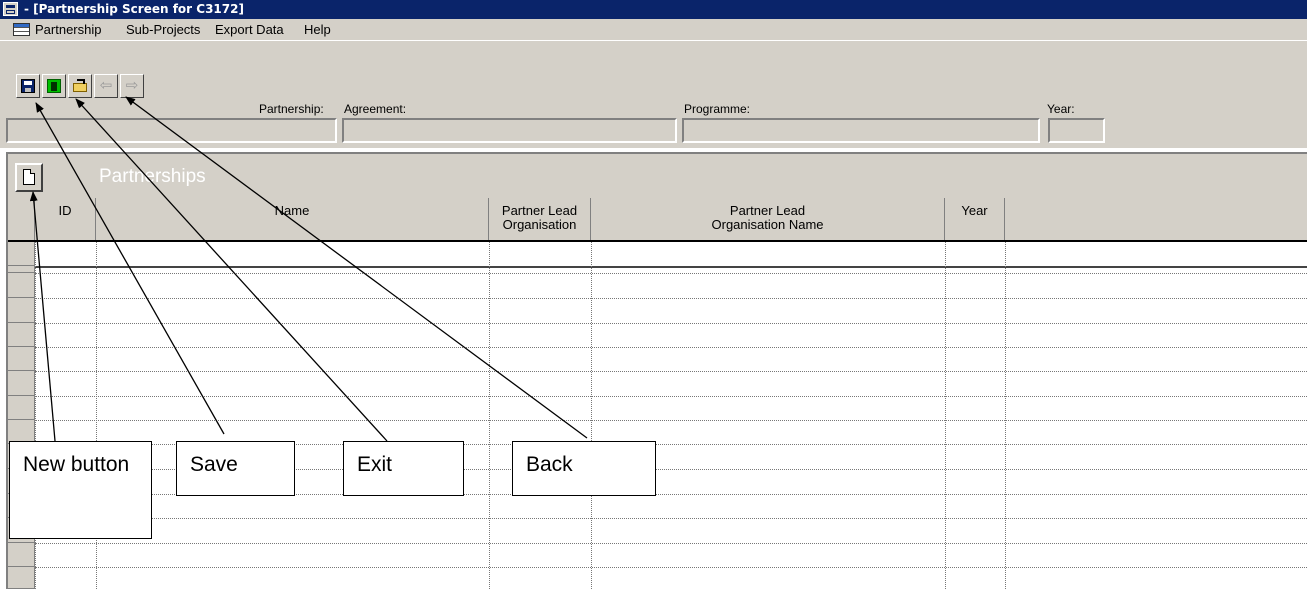 The width and height of the screenshot is (1307, 589). Describe the element at coordinates (231, 270) in the screenshot. I see `exit-arrow` at that location.